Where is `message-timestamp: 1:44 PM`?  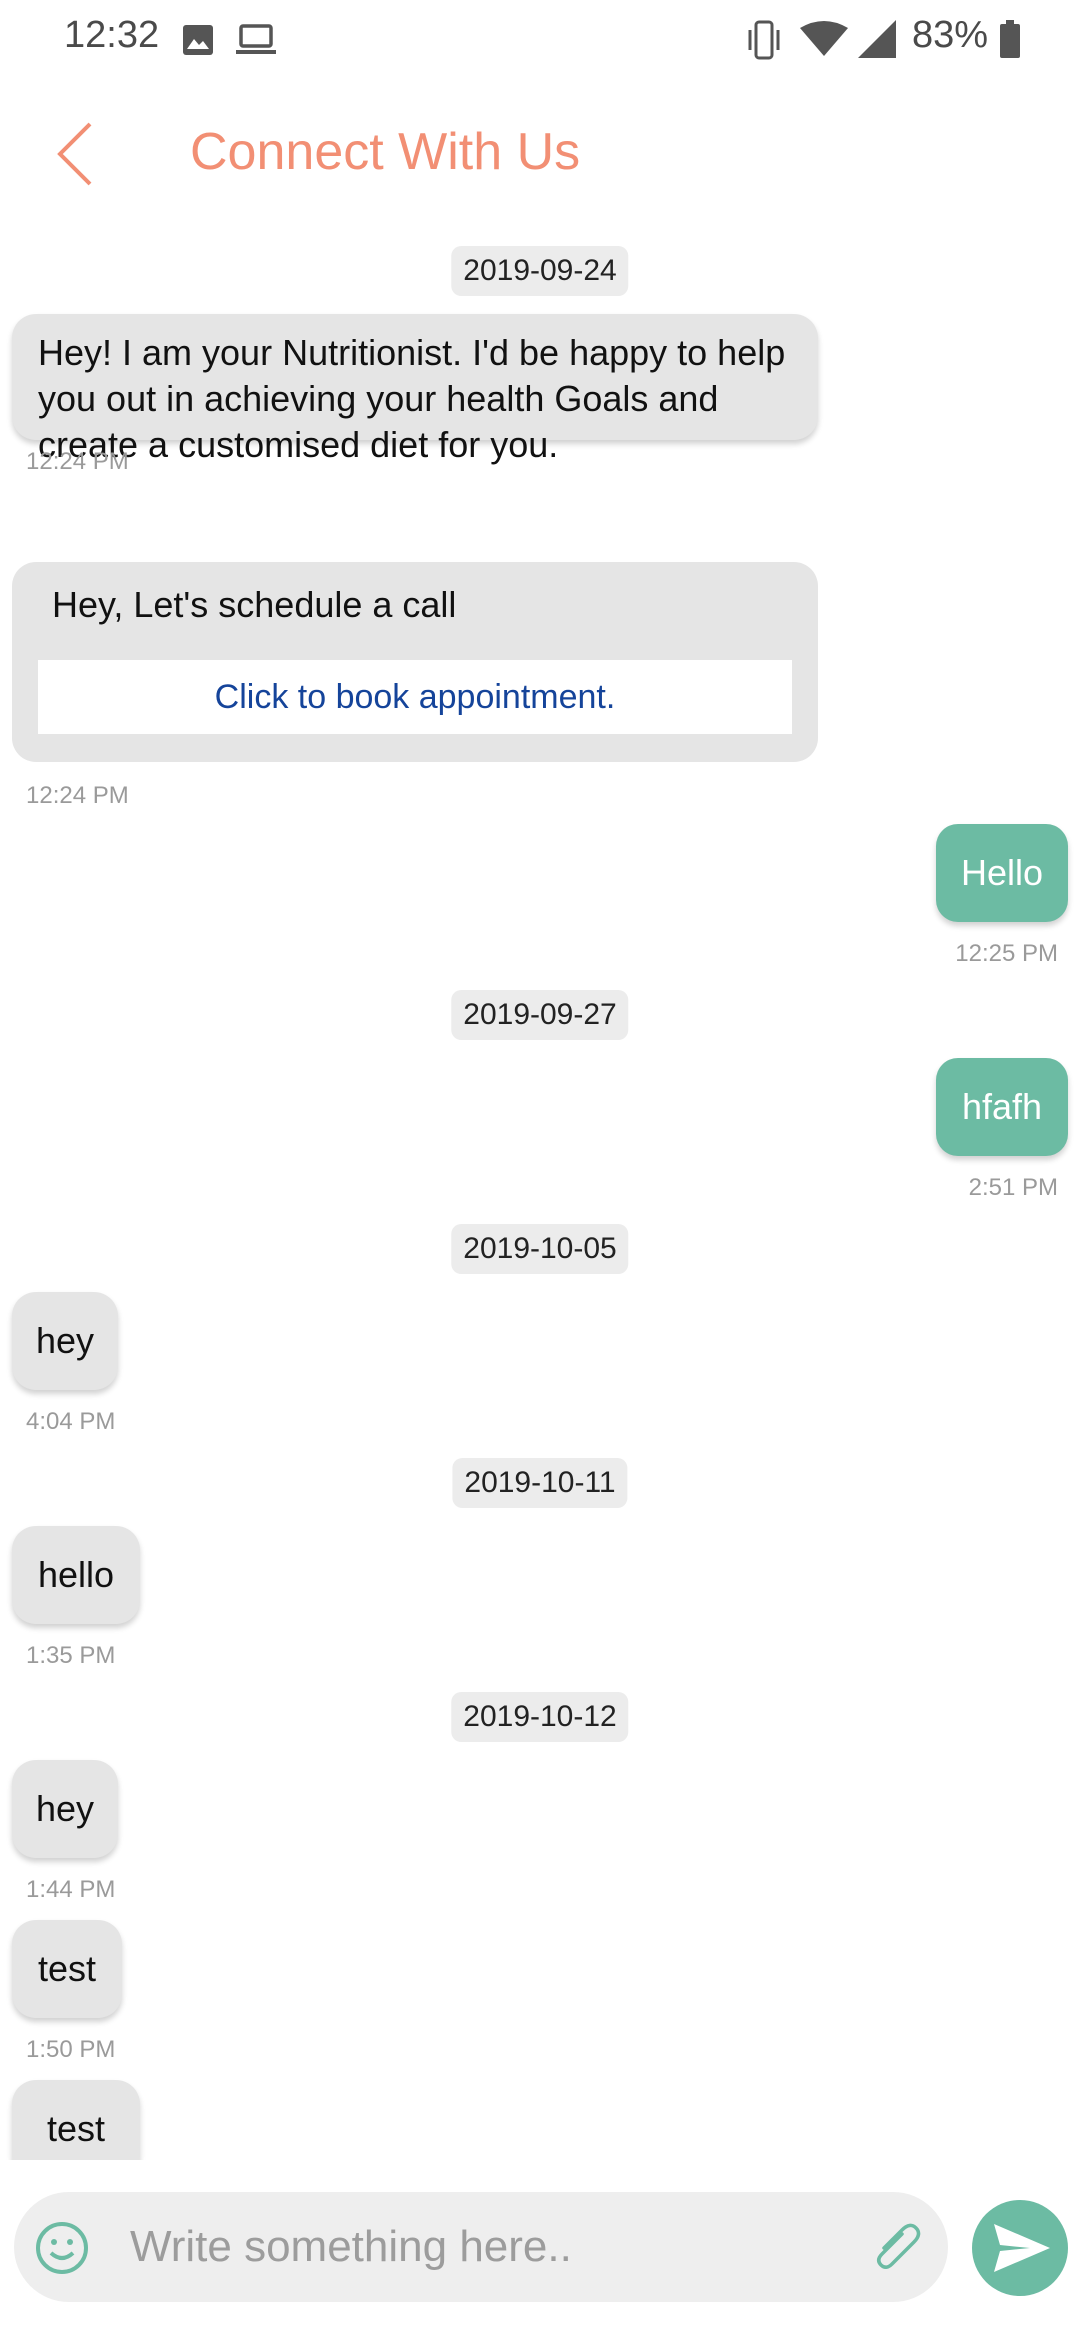
message-timestamp: 1:44 PM is located at coordinates (71, 1889).